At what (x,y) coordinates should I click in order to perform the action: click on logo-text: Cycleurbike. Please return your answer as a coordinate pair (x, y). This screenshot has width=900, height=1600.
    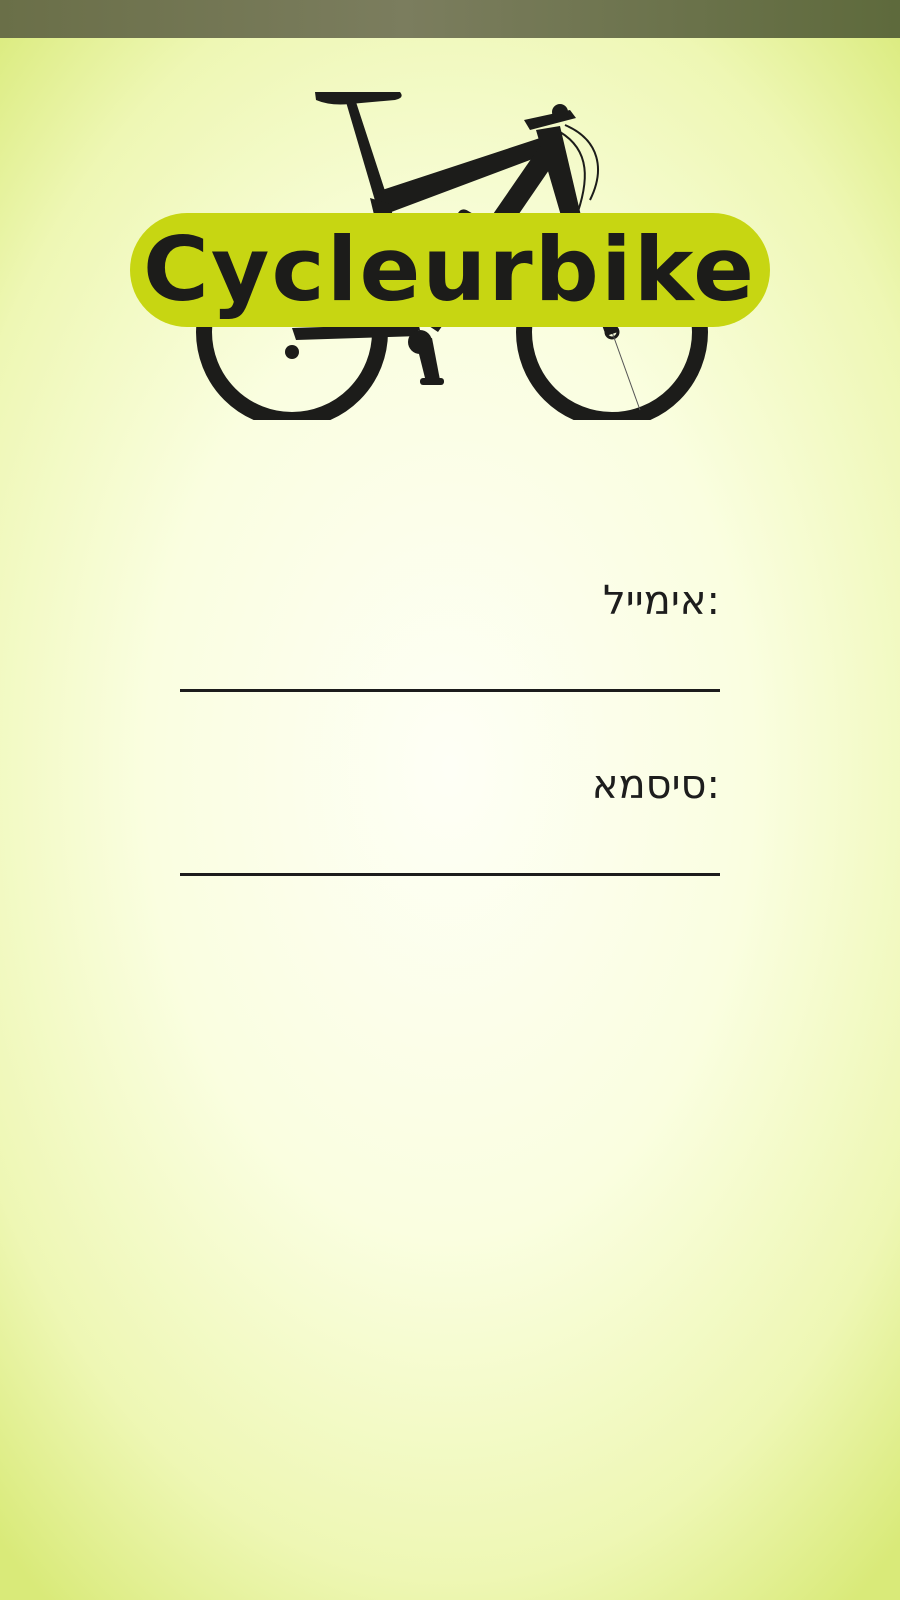
    Looking at the image, I should click on (450, 269).